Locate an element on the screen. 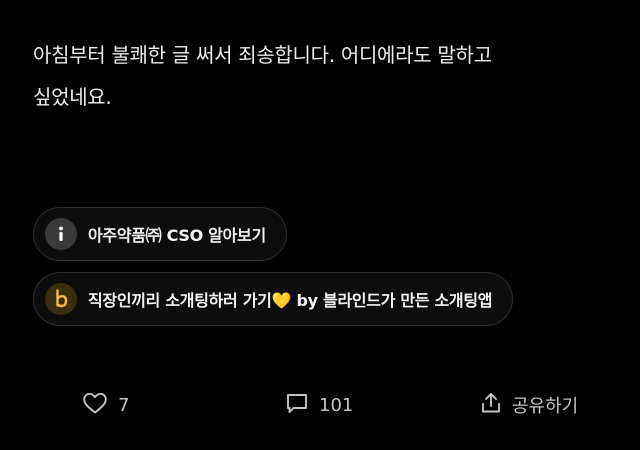  comment-count: 101 is located at coordinates (336, 405).